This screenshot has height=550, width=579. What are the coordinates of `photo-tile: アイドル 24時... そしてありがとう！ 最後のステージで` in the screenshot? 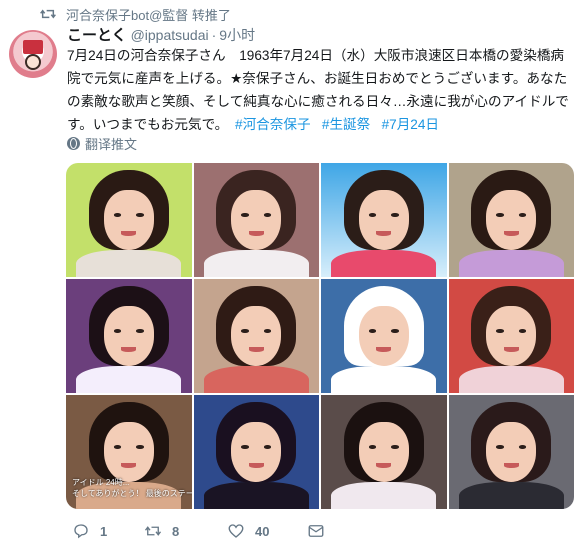 It's located at (129, 452).